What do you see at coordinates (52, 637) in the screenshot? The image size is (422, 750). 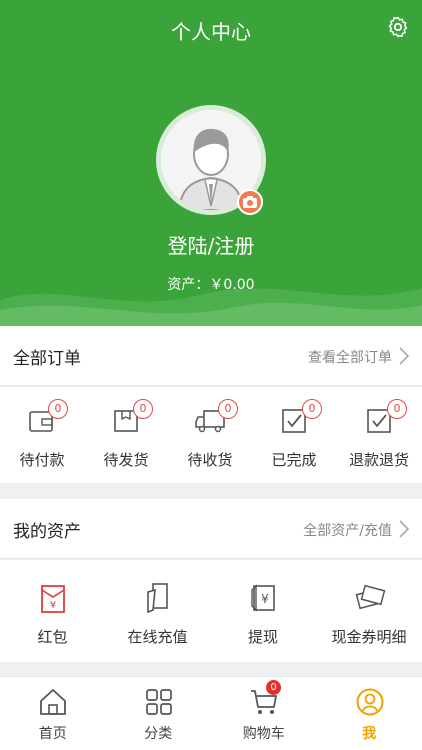 I see `asset-label: 红包` at bounding box center [52, 637].